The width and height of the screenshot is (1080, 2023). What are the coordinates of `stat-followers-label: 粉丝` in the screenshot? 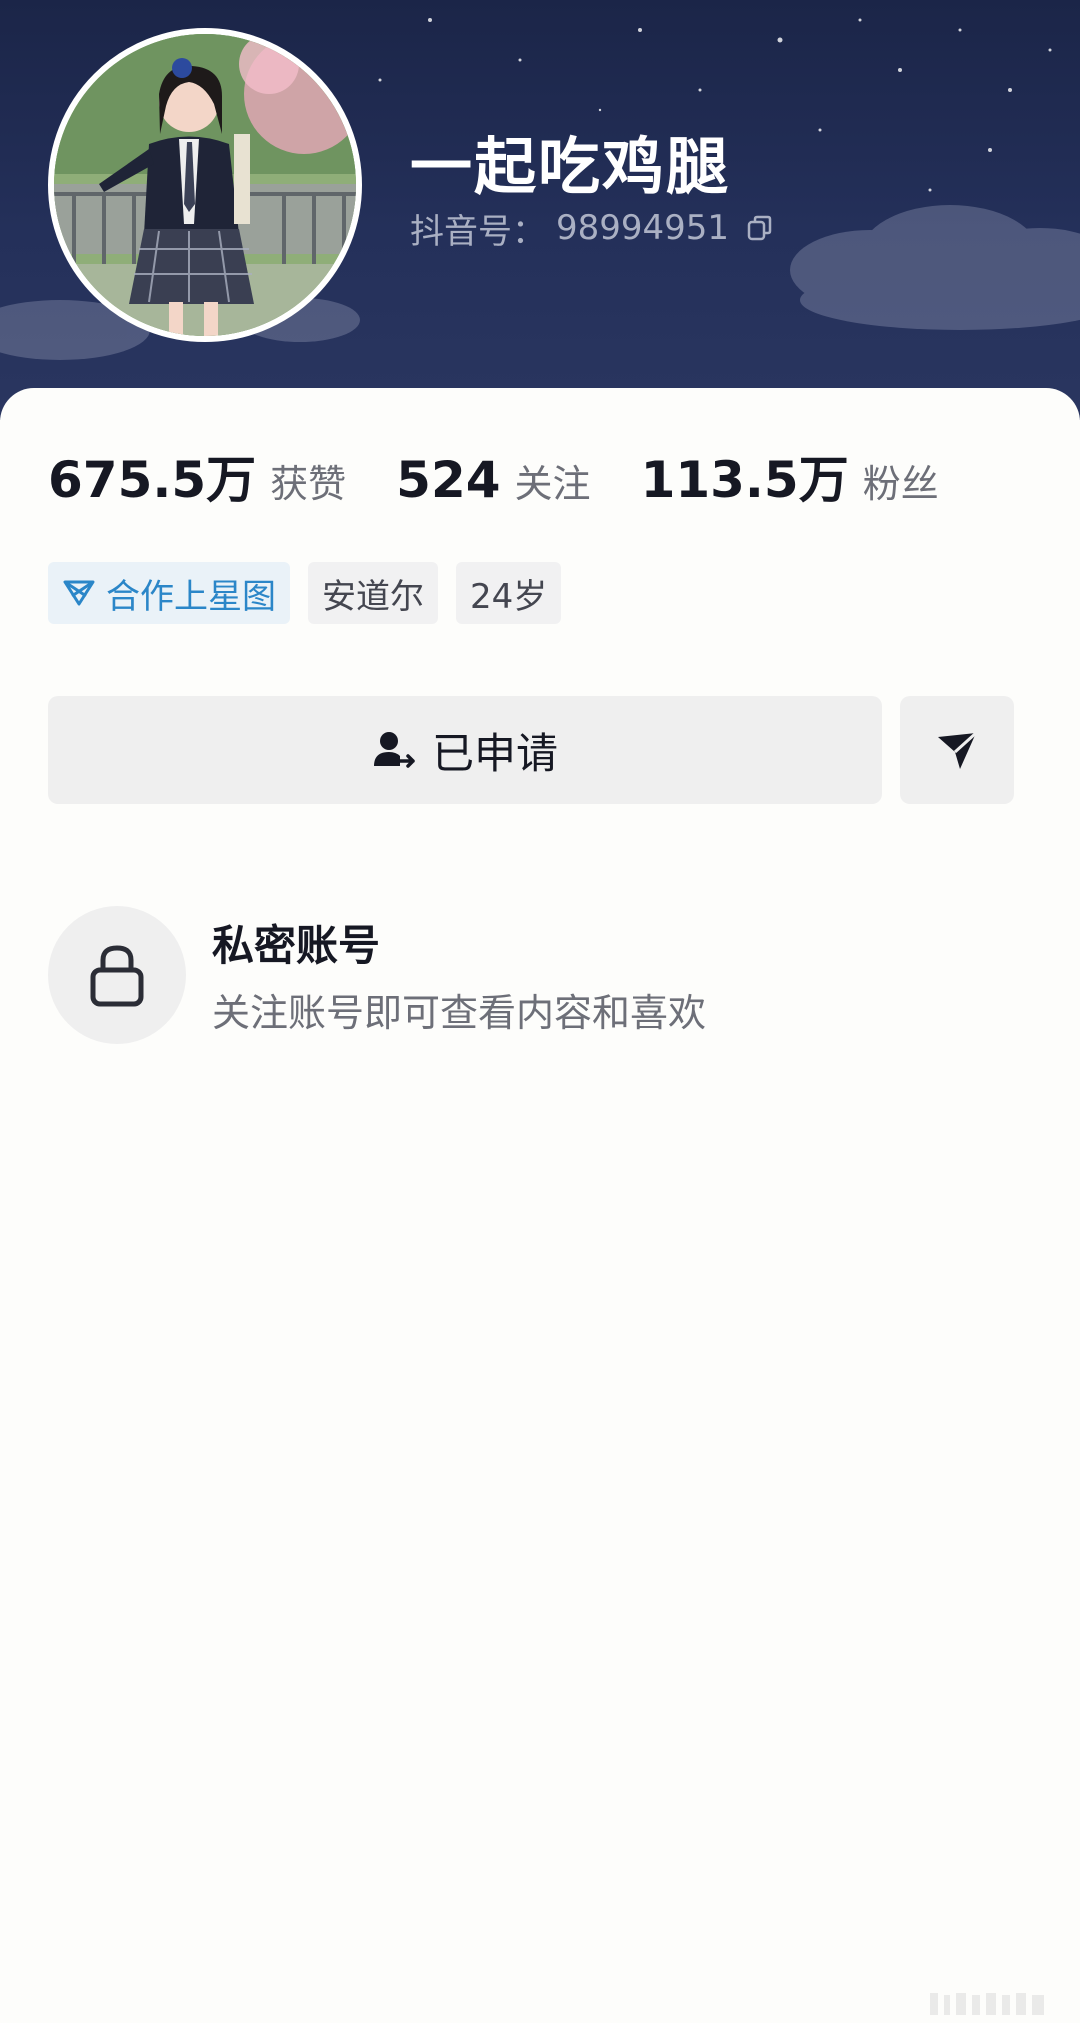 It's located at (900, 484).